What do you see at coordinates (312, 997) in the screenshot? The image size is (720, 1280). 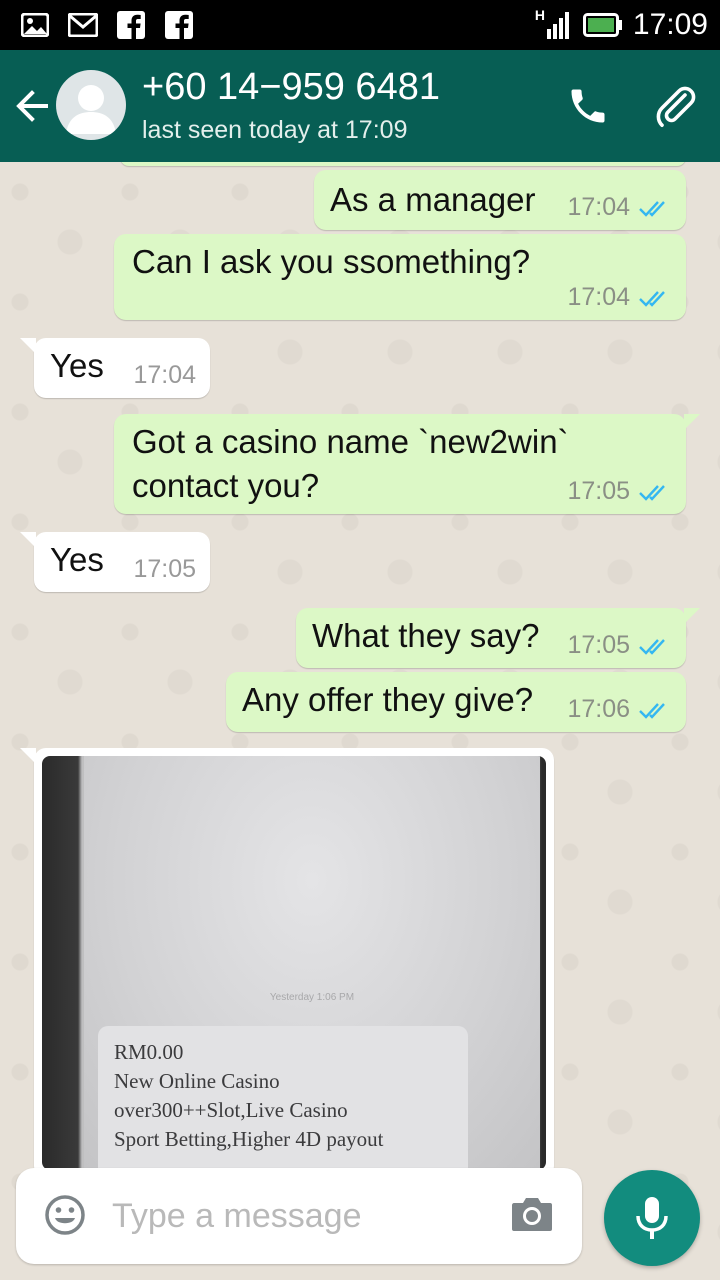 I see `photo-timestamp-text: Yesterday 1:06 PM` at bounding box center [312, 997].